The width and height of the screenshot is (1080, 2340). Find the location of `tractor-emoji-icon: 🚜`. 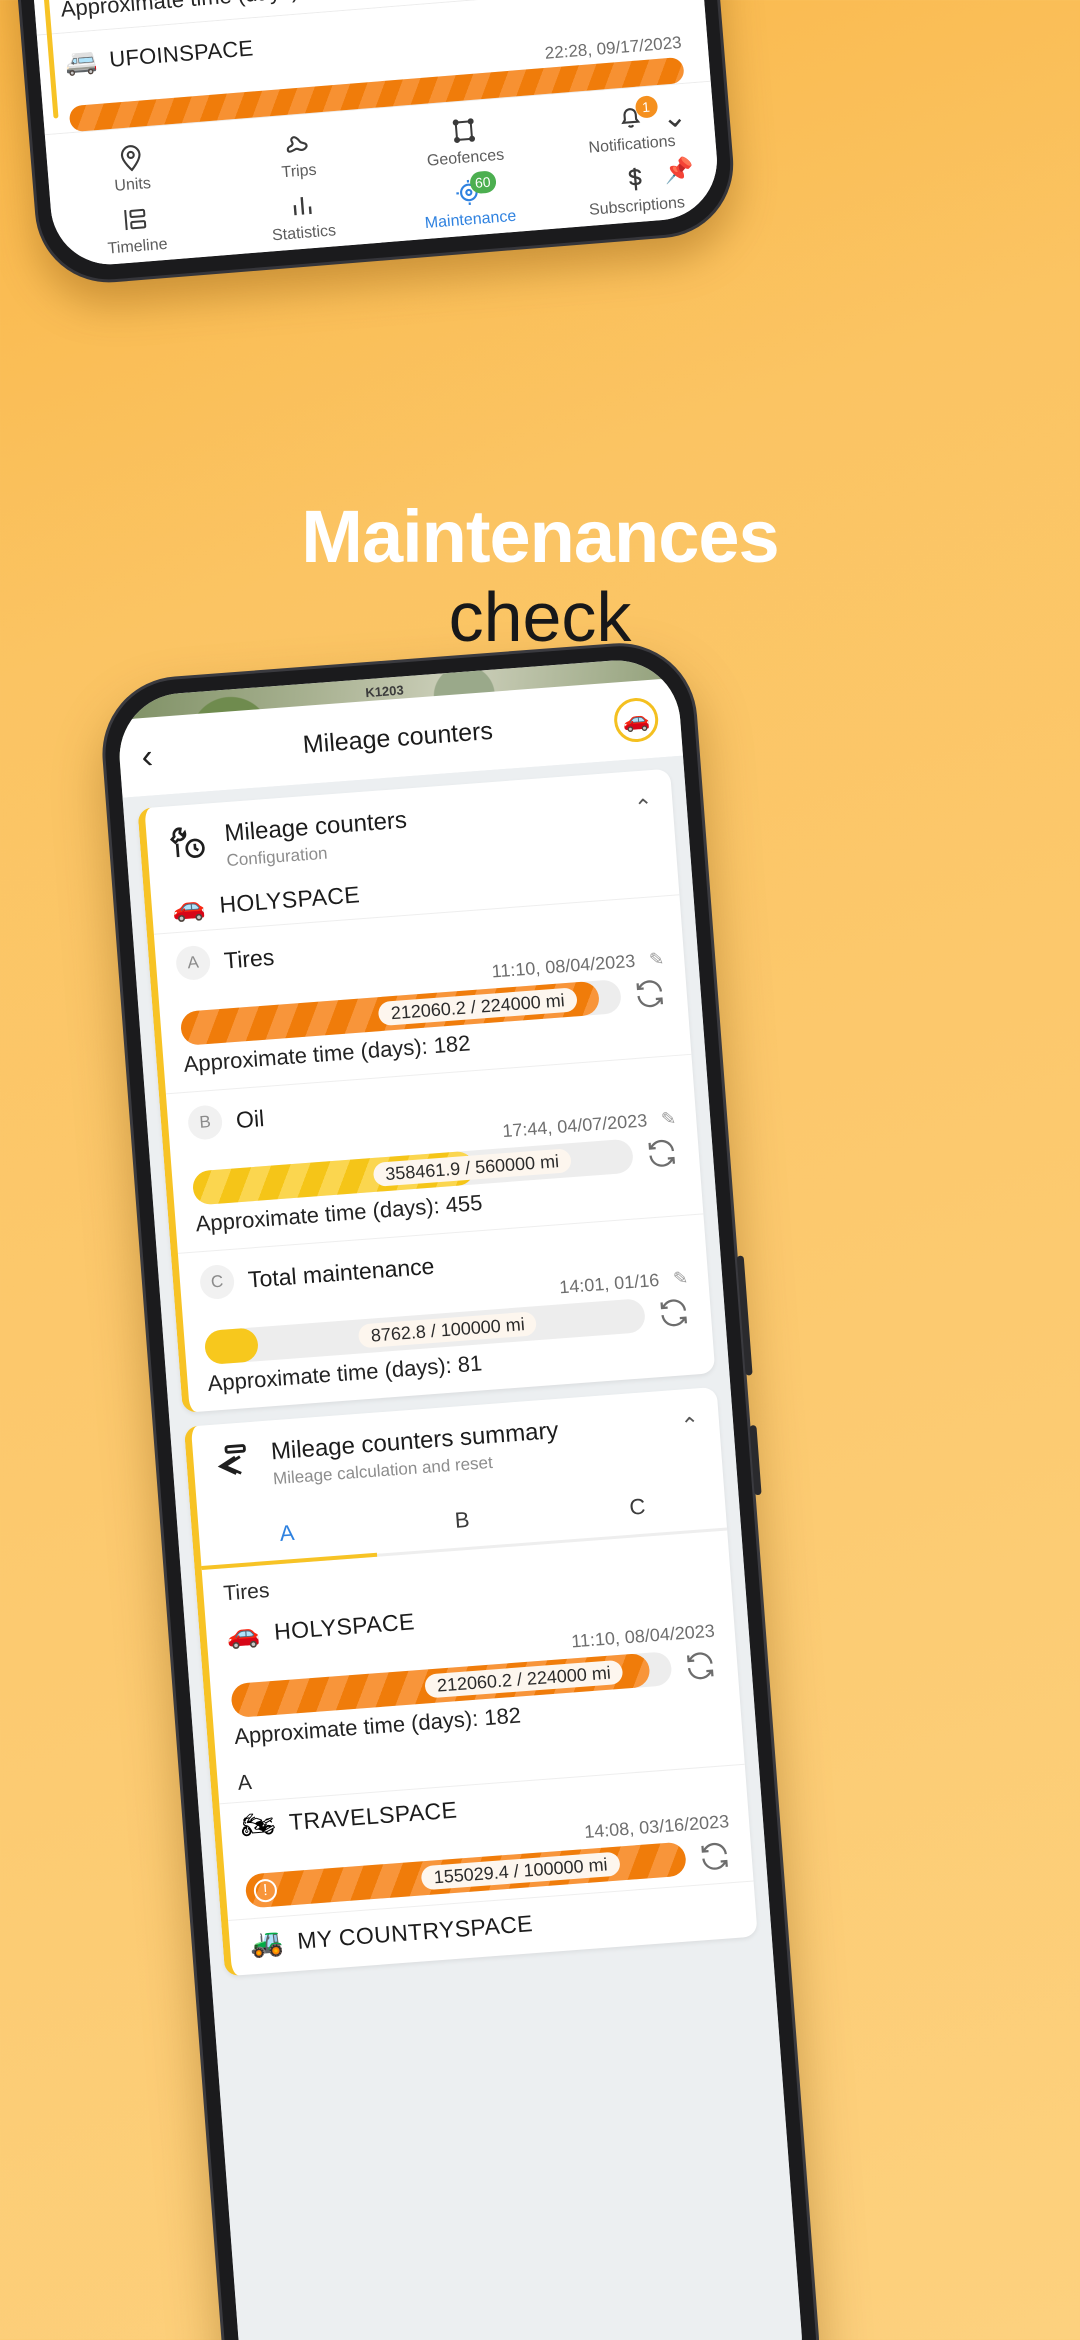

tractor-emoji-icon: 🚜 is located at coordinates (266, 1943).